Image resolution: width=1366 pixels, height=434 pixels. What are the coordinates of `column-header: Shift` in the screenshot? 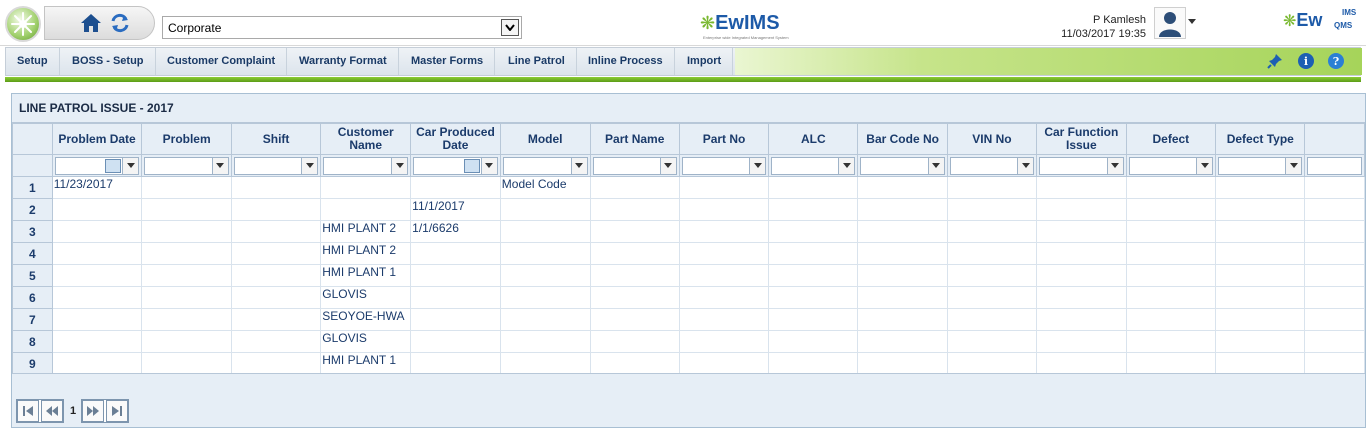 It's located at (276, 139).